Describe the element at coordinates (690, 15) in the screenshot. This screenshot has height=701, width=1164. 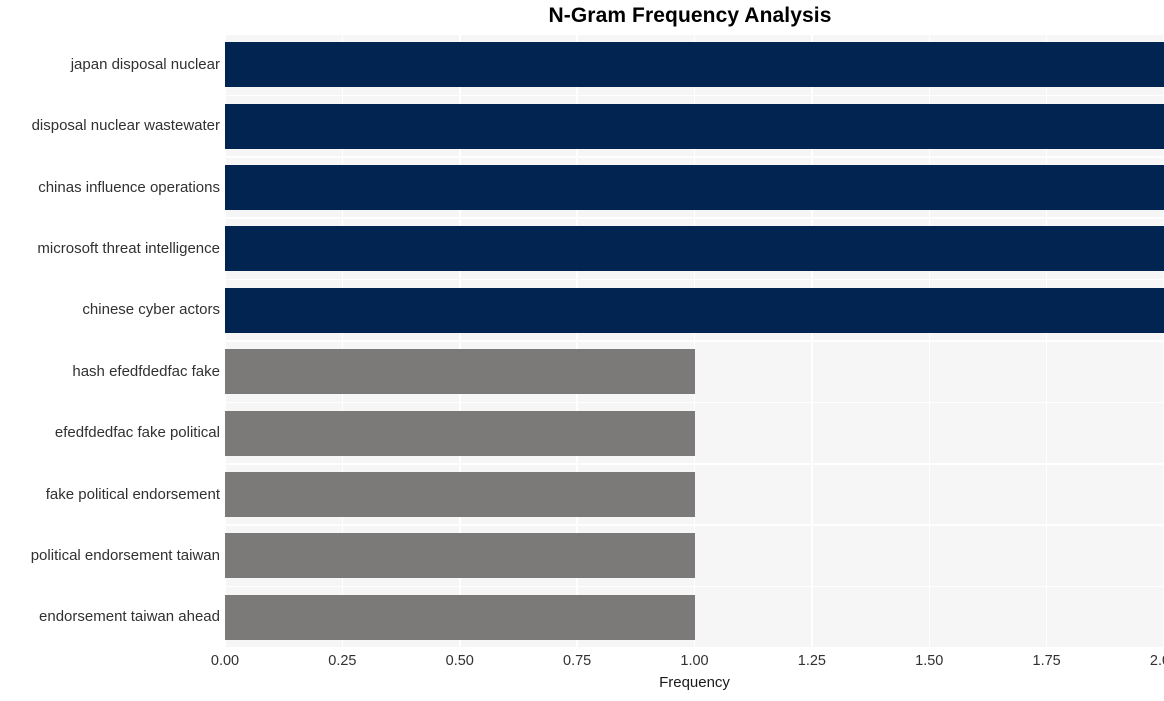
I see `chart-title: N-Gram Frequency Analysis` at that location.